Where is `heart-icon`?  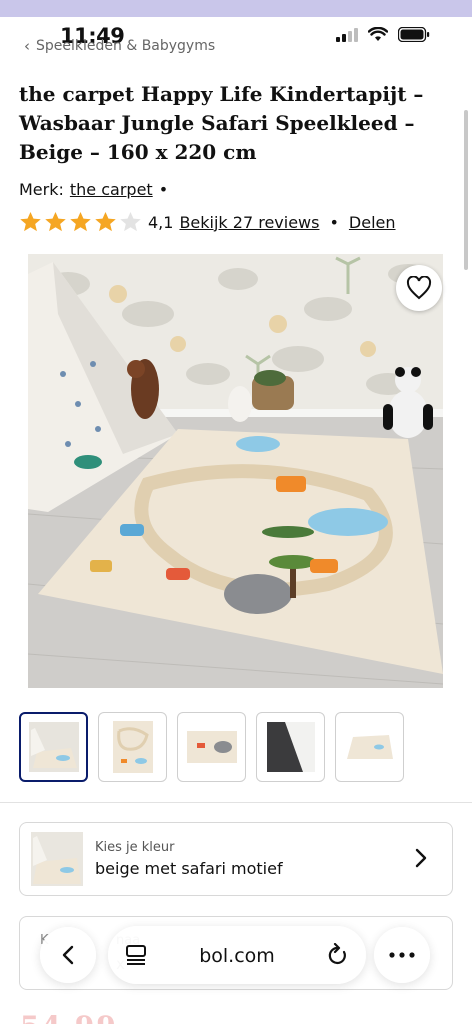
heart-icon is located at coordinates (419, 288).